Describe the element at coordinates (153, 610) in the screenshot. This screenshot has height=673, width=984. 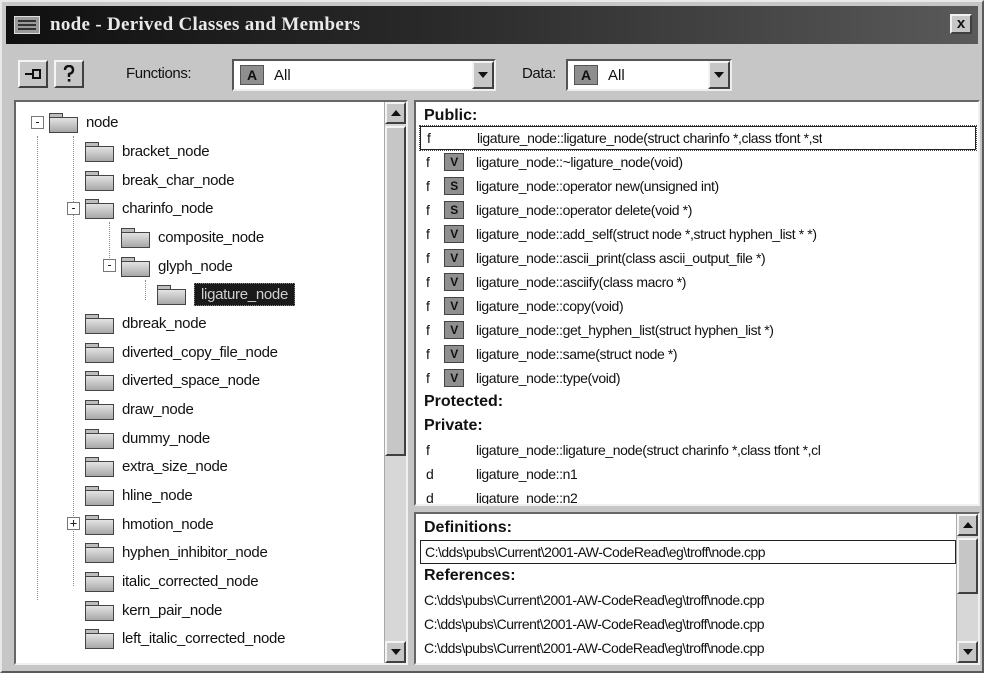
I see `tree-item-kern-pair-node: kern_pair_node` at that location.